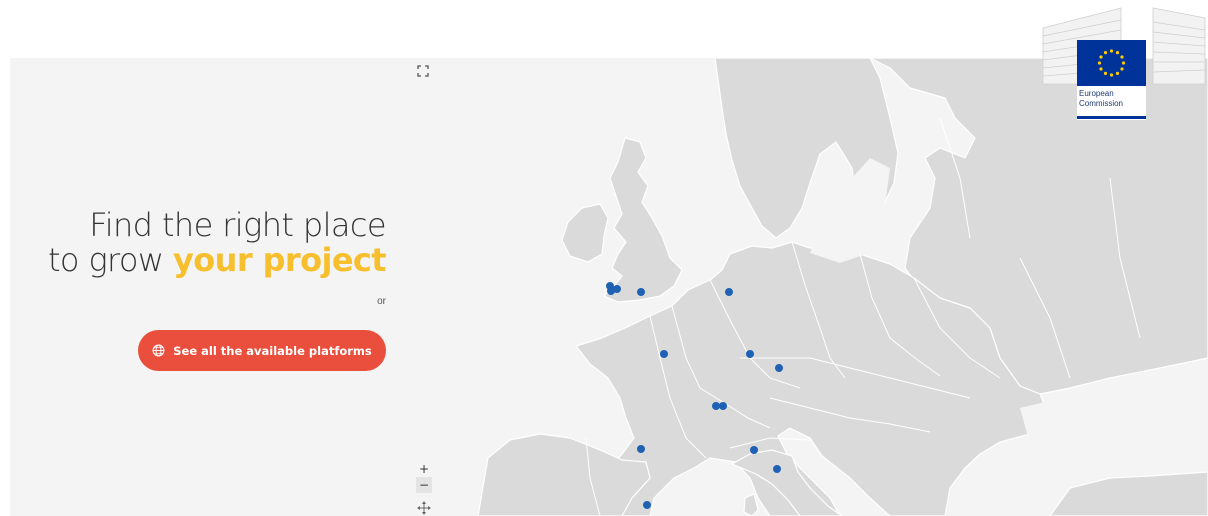 This screenshot has height=516, width=1208. What do you see at coordinates (850, 210) in the screenshot?
I see `baltic-sea` at bounding box center [850, 210].